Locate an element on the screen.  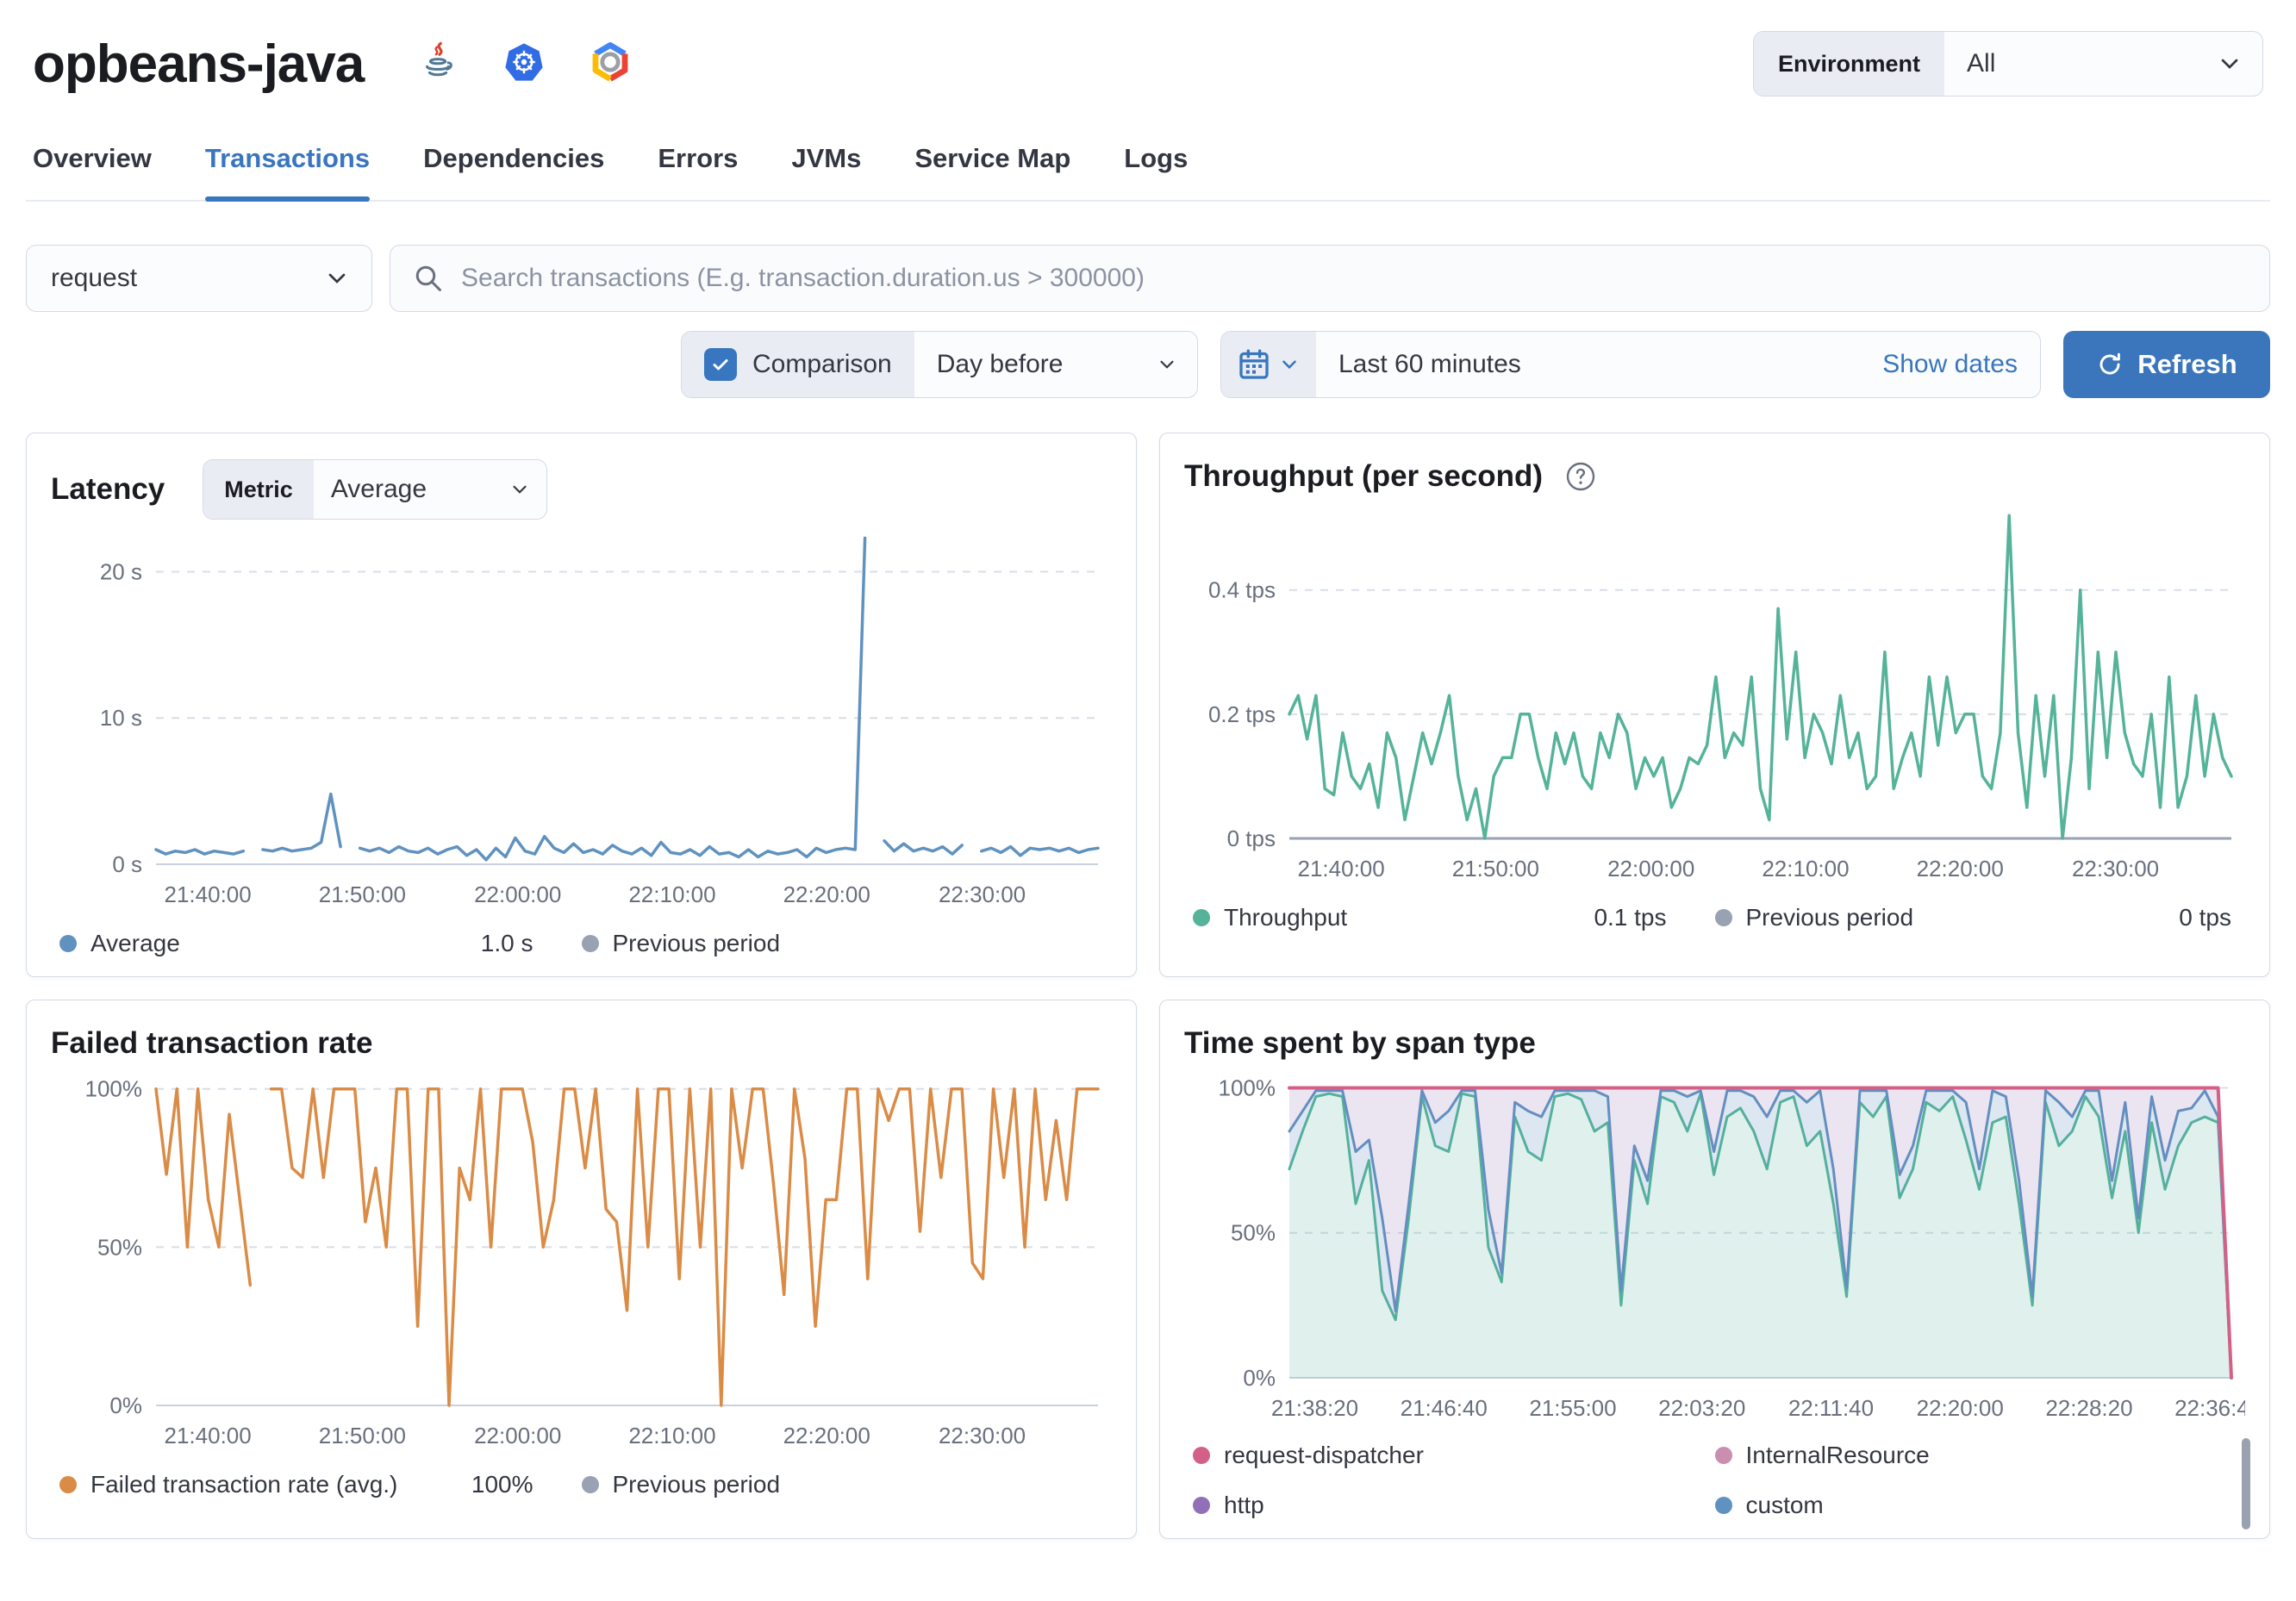
svg-text: 22:28:20 is located at coordinates (2088, 1408).